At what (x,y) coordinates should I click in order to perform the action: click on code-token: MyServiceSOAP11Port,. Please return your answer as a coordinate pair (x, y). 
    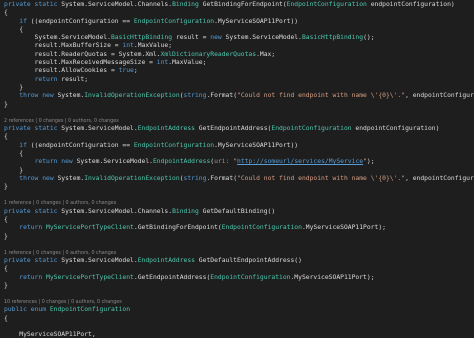
    Looking at the image, I should click on (50, 334).